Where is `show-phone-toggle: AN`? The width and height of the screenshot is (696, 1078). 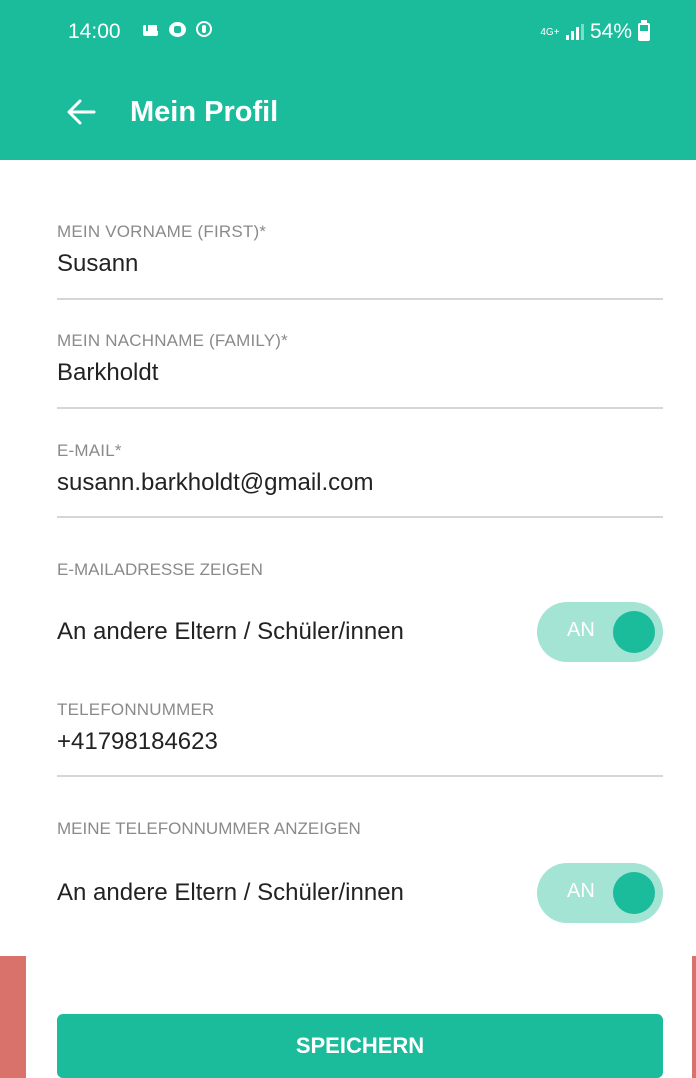
show-phone-toggle: AN is located at coordinates (600, 893).